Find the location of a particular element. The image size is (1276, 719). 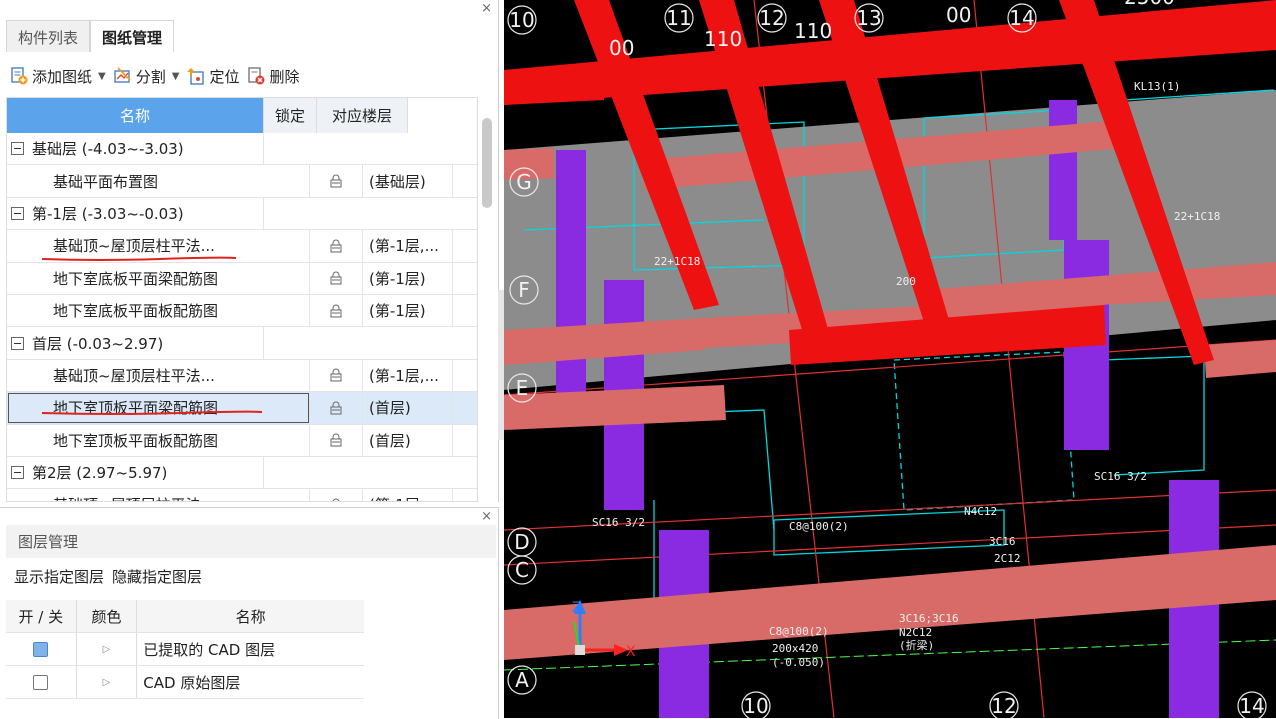

annotation-text: KL13(1) is located at coordinates (1157, 86).